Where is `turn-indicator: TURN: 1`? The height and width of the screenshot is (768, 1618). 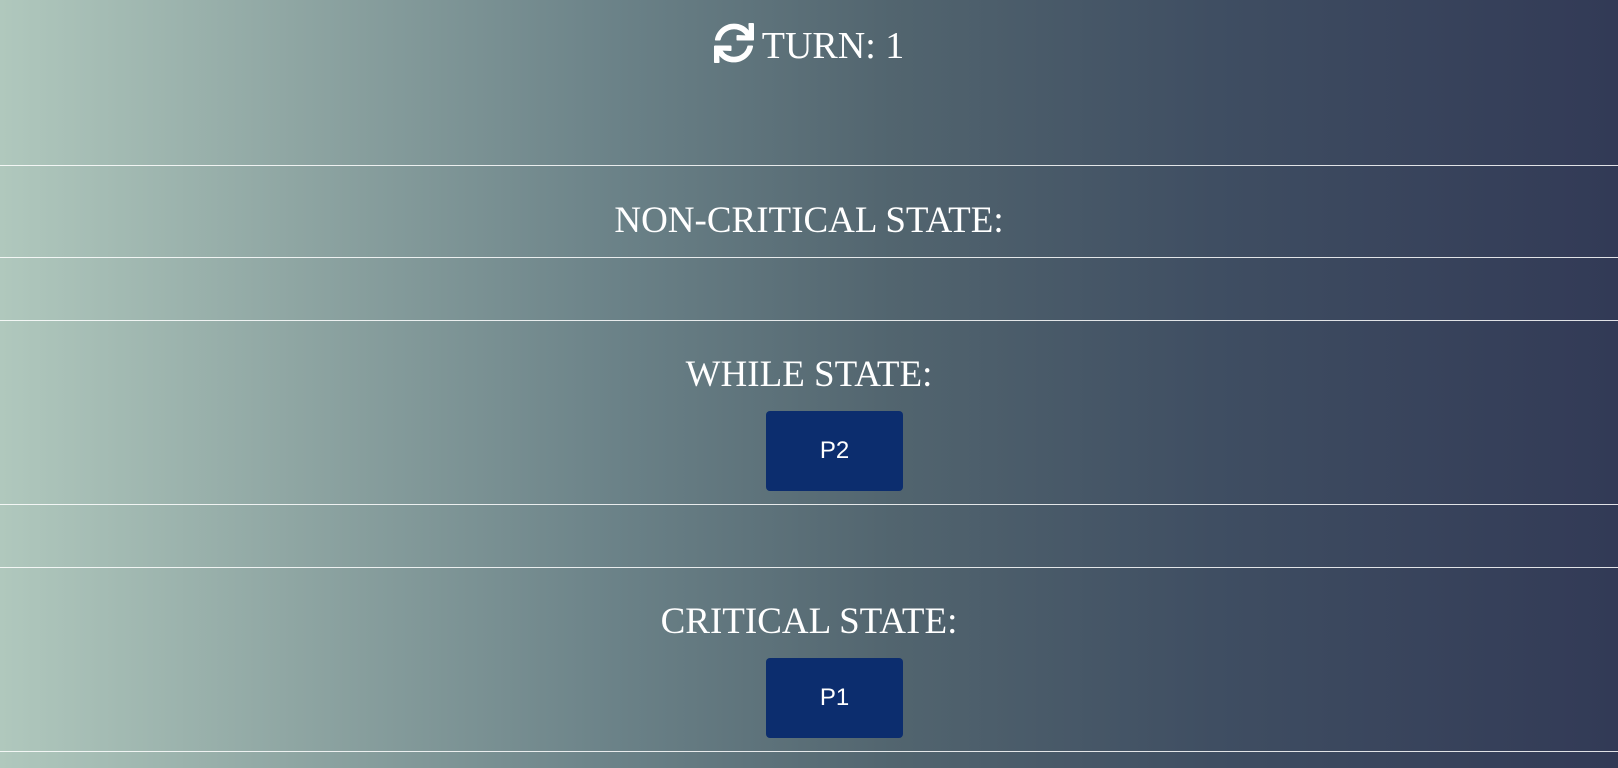 turn-indicator: TURN: 1 is located at coordinates (809, 46).